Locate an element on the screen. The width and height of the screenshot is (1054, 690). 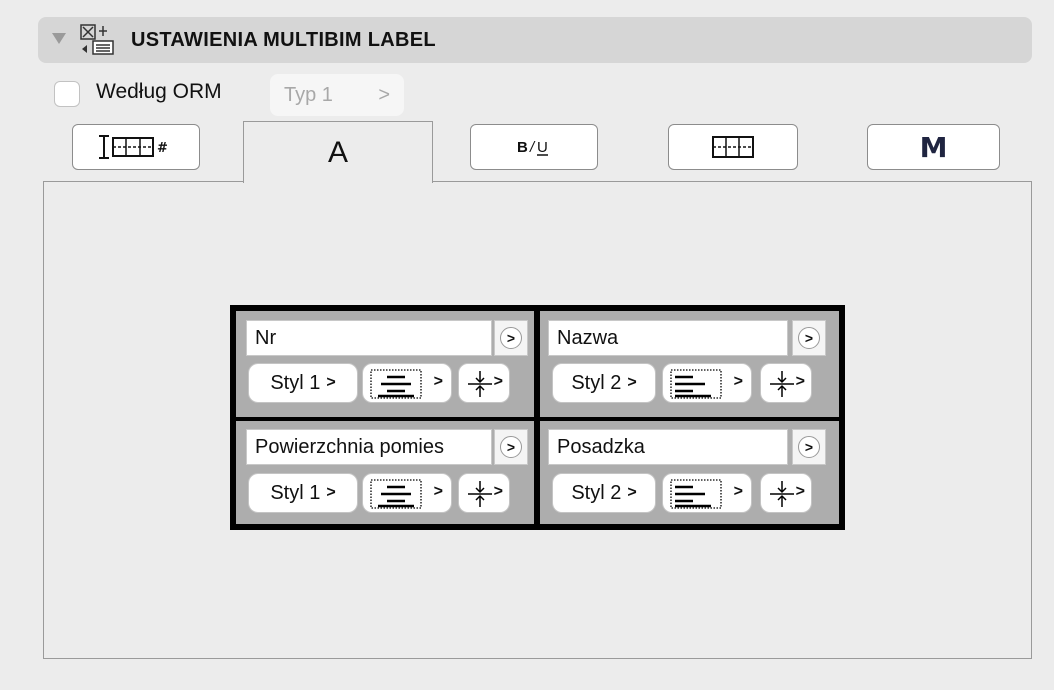
svg-text: U is located at coordinates (542, 147).